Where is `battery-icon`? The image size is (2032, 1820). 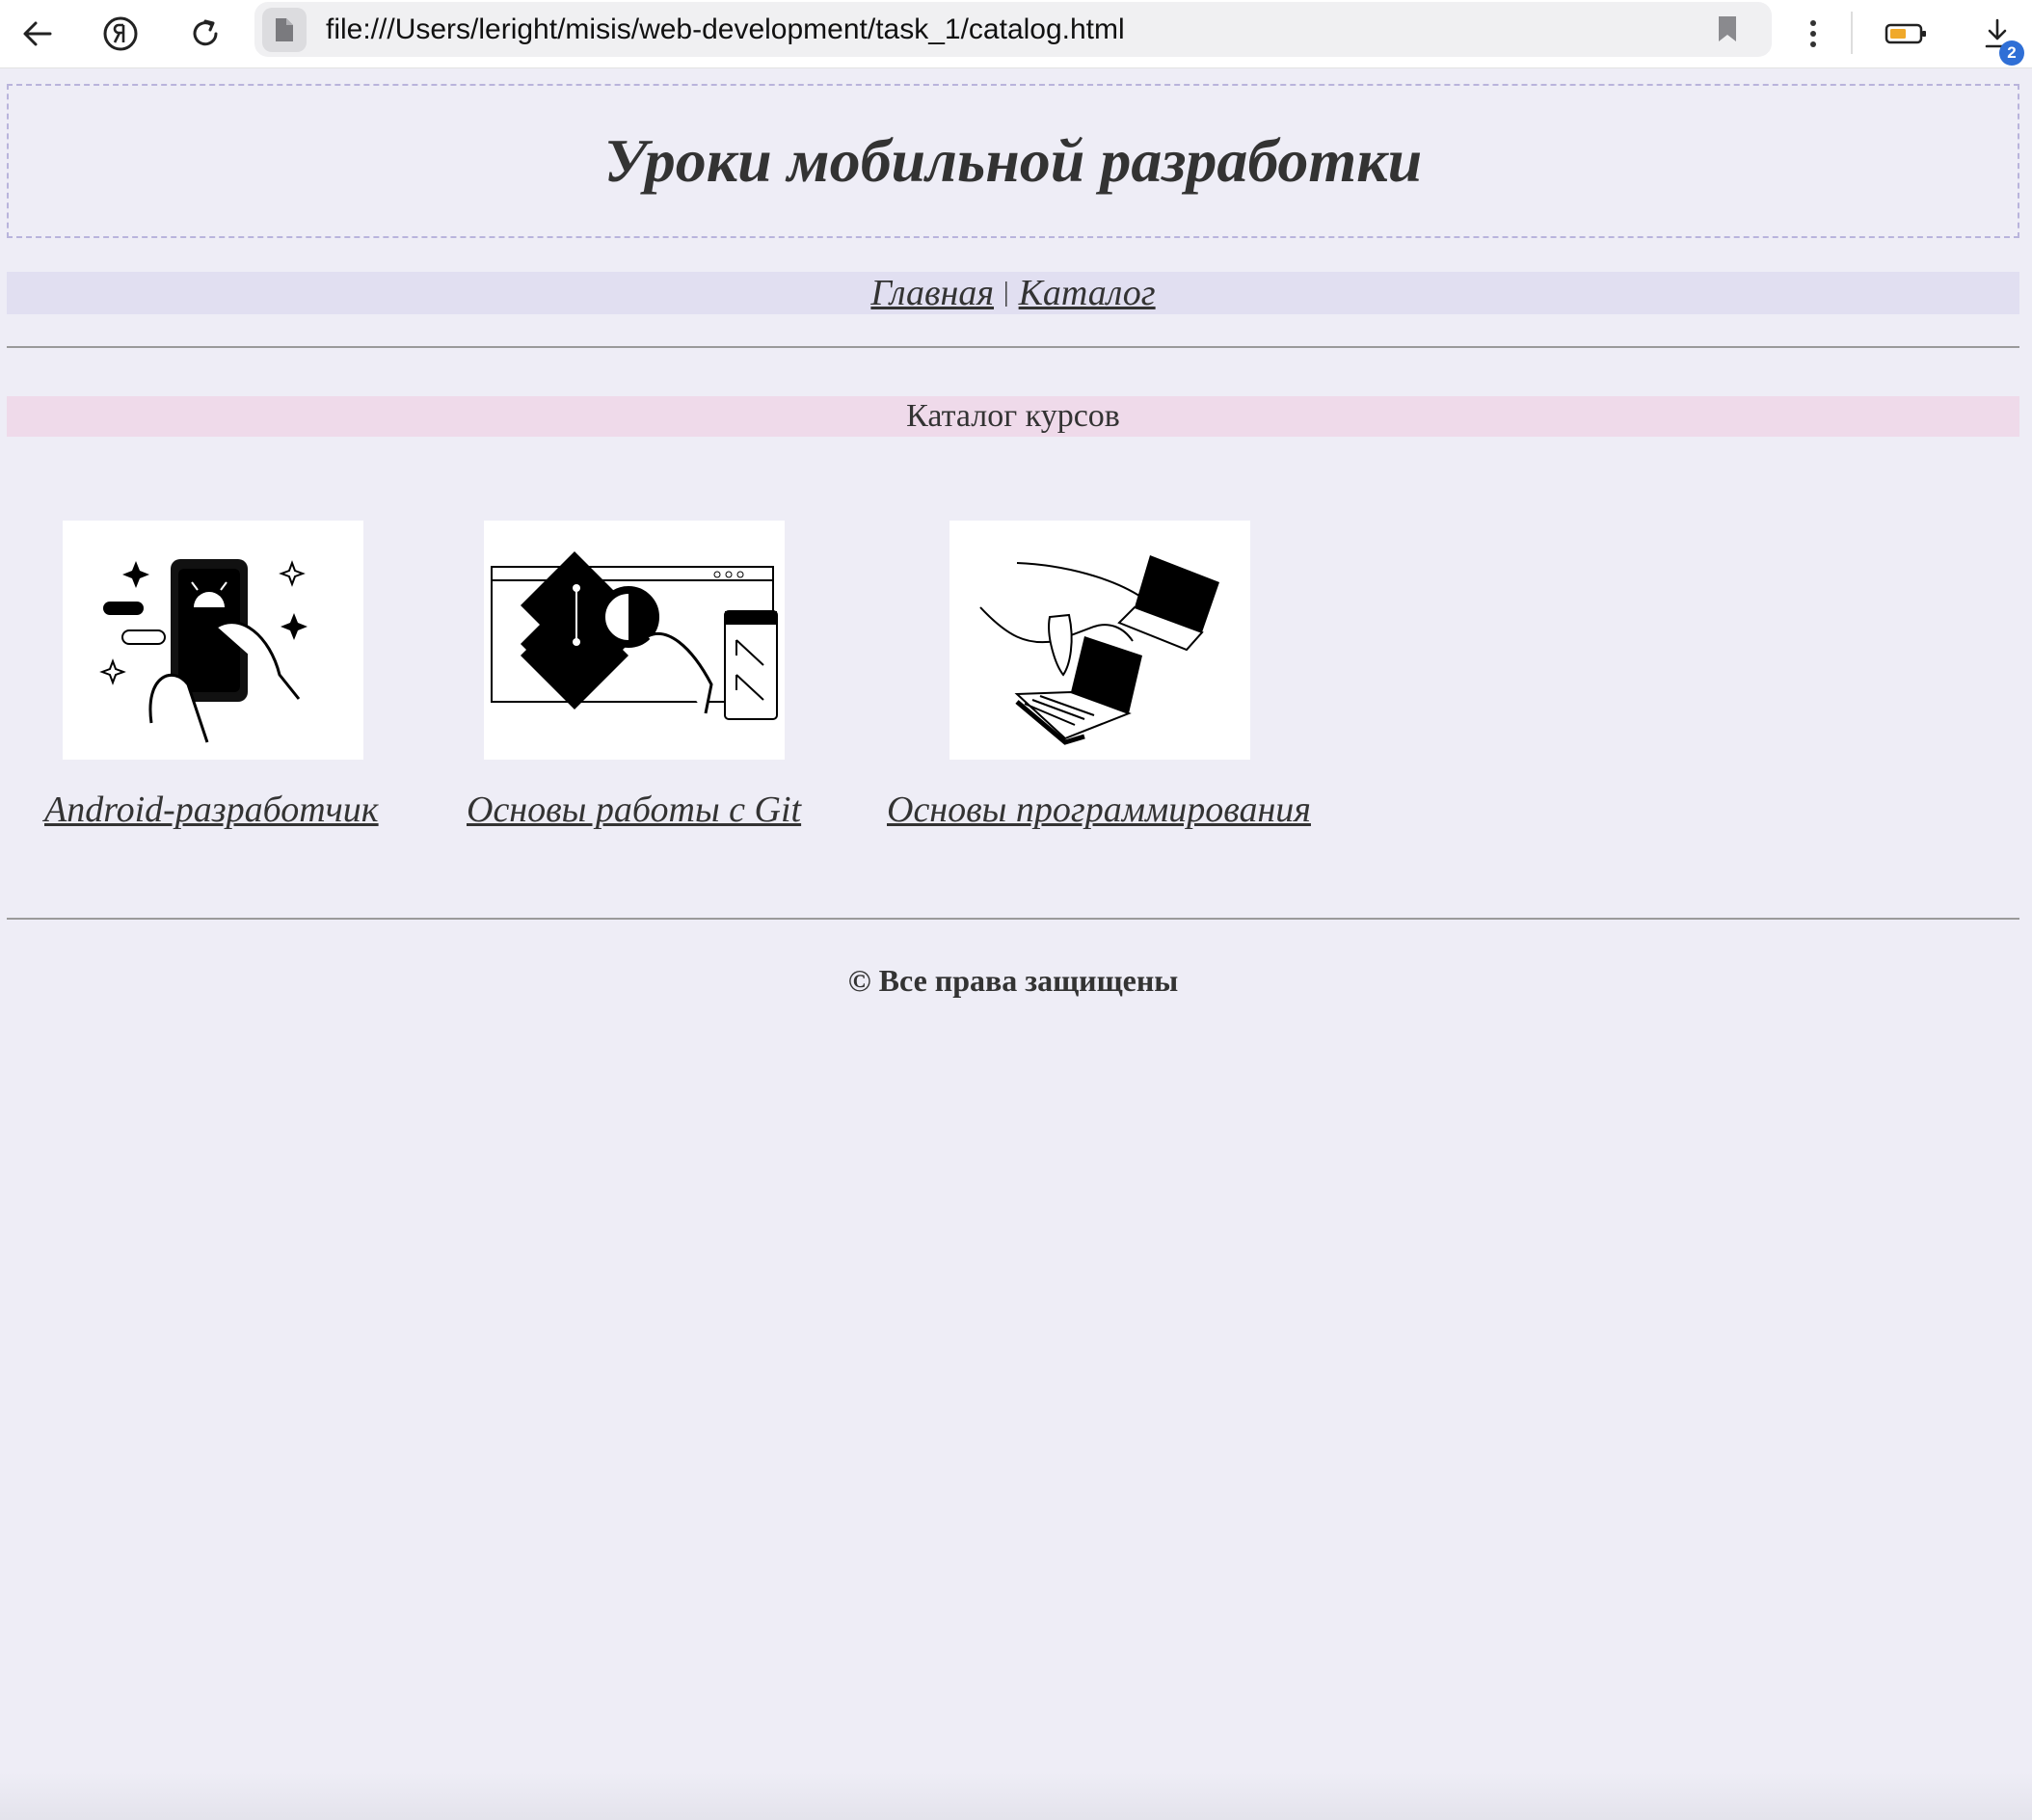
battery-icon is located at coordinates (1905, 34).